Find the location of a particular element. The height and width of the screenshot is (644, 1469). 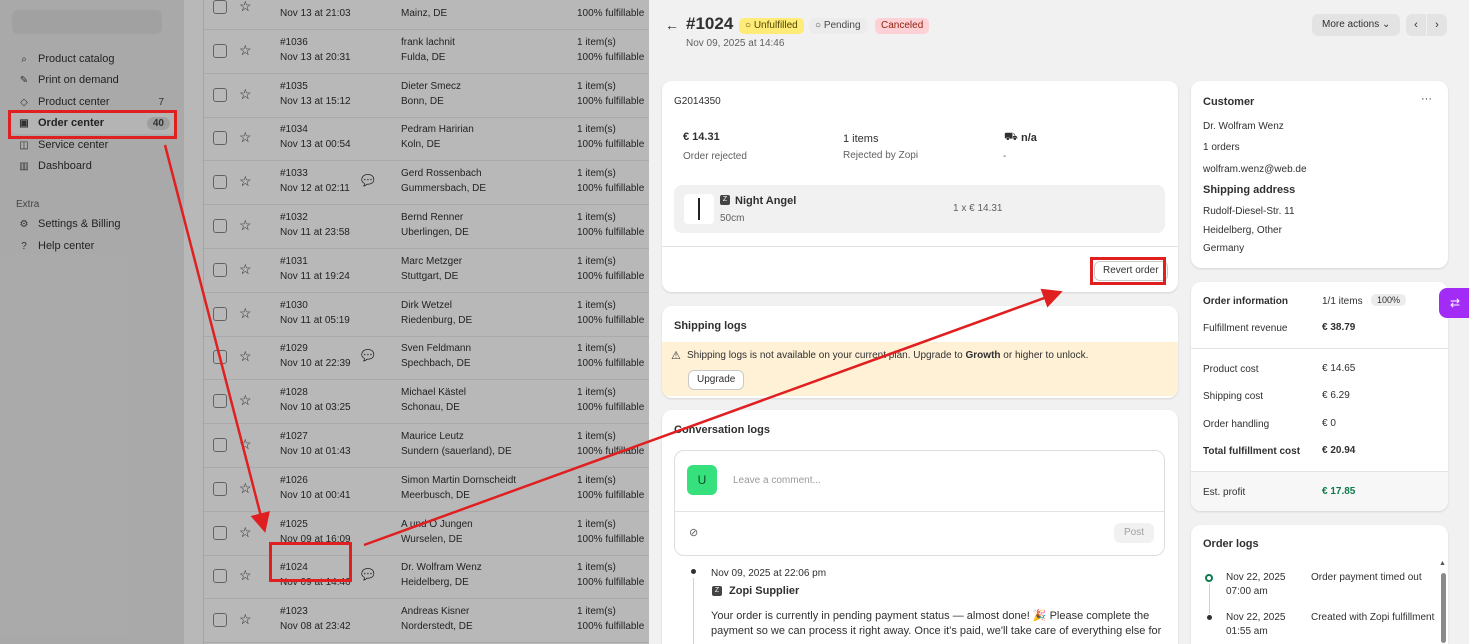

sidebar-item-print-on-demand: ✎ Print on demand is located at coordinates (93, 80).